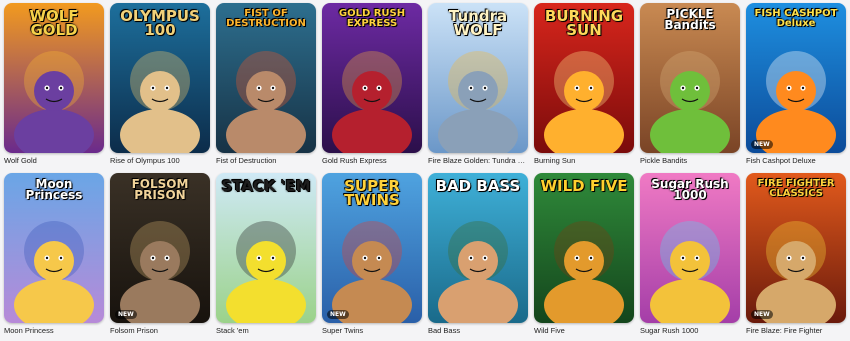 Image resolution: width=850 pixels, height=341 pixels. What do you see at coordinates (796, 248) in the screenshot?
I see `game-thumbnail: FIRE FIGHTER CLASSICS NEW` at bounding box center [796, 248].